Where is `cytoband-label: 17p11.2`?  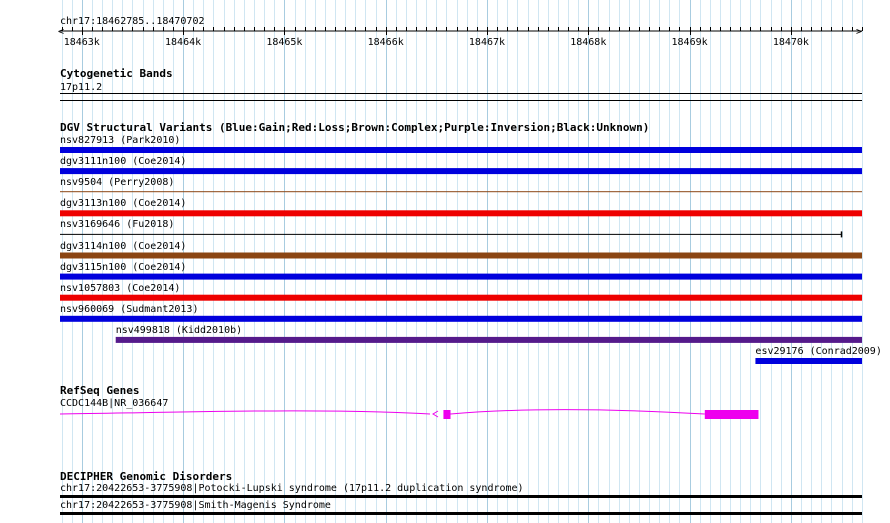
cytoband-label: 17p11.2 is located at coordinates (81, 87).